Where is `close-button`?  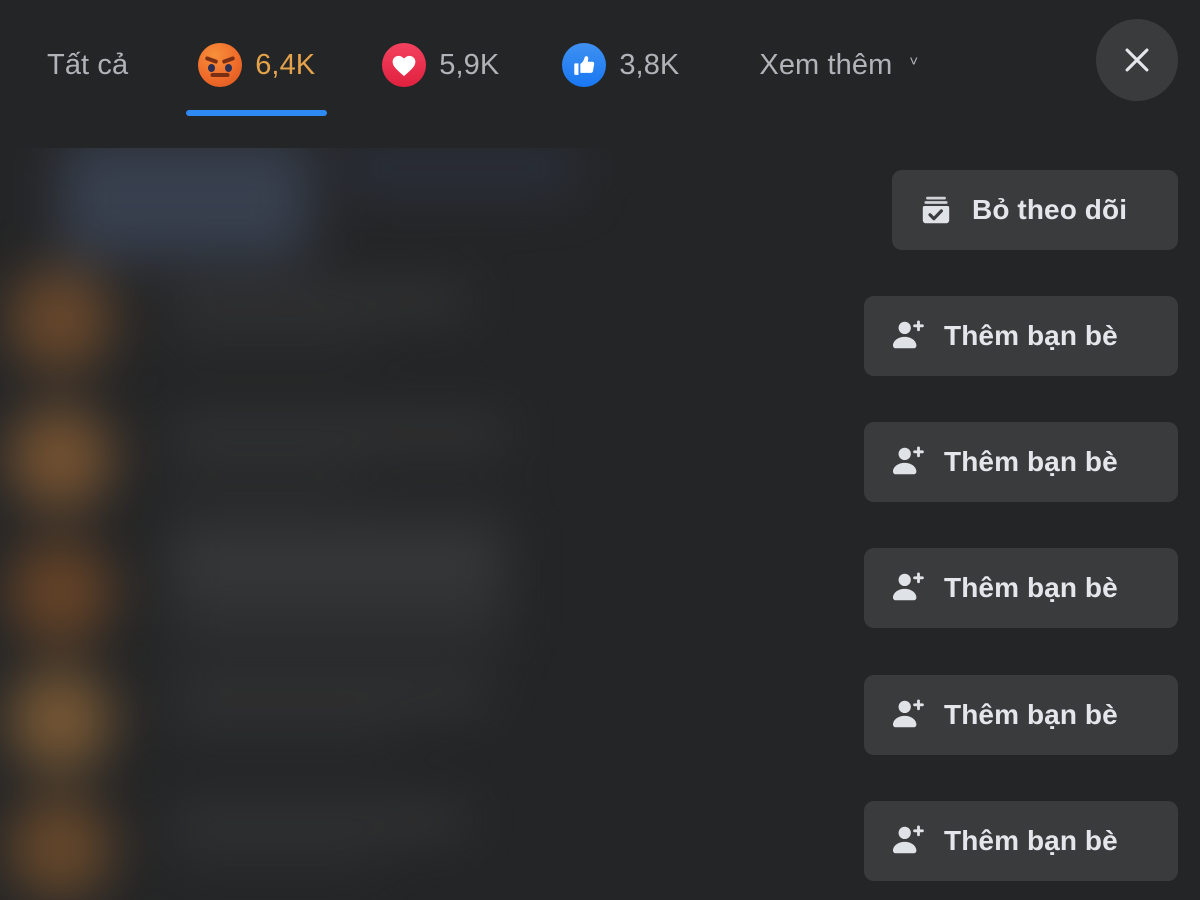
close-button is located at coordinates (1137, 60).